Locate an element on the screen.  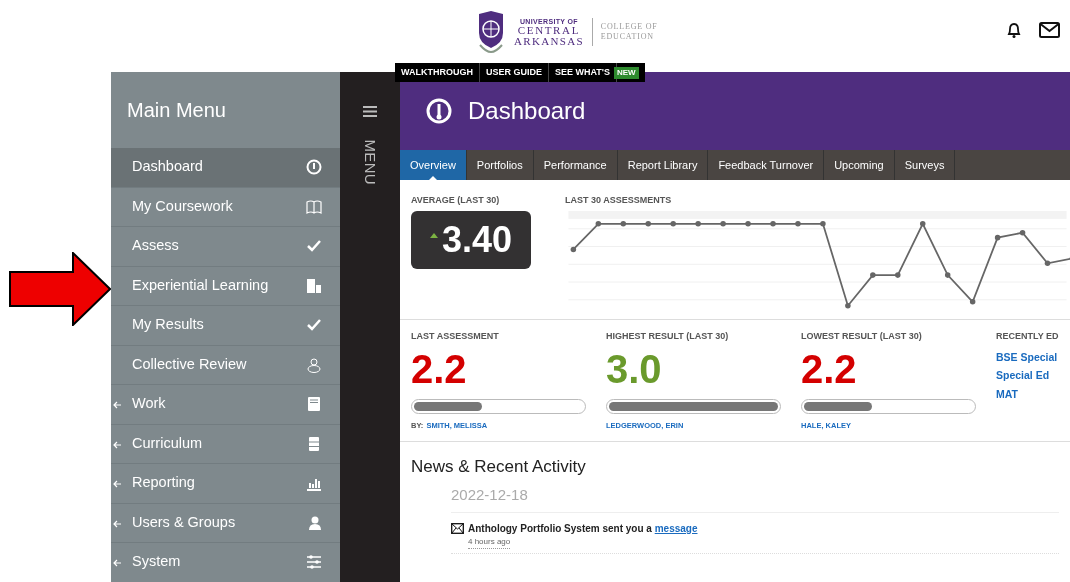
tab: Portfolios is located at coordinates (500, 165).